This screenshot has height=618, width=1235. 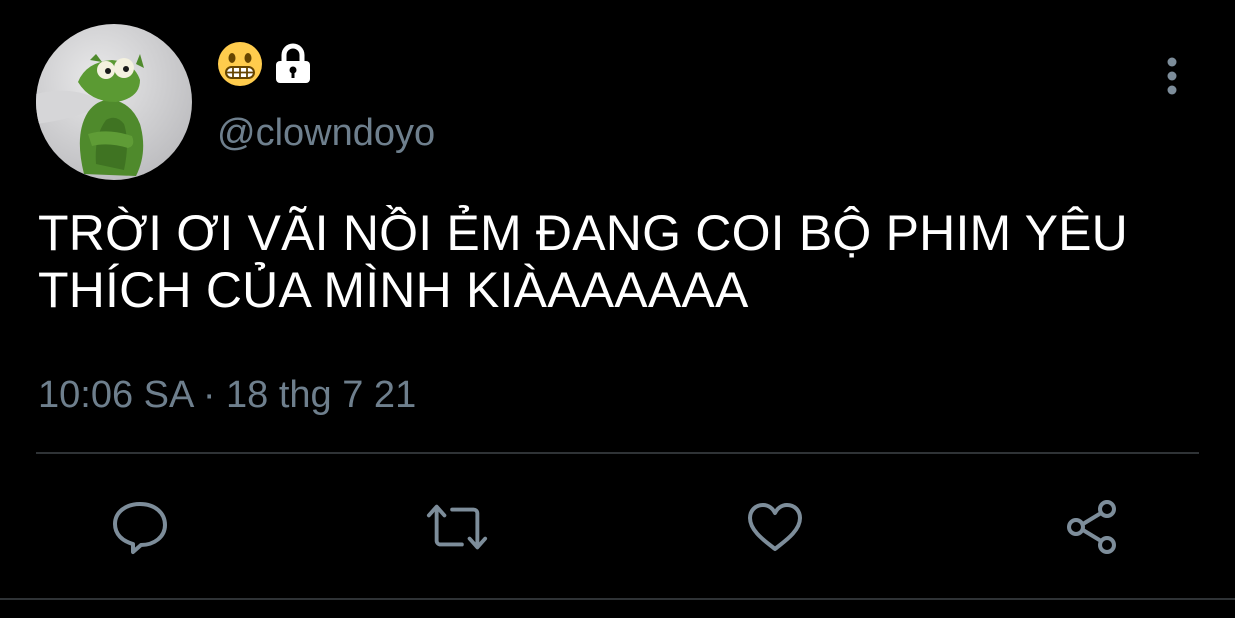 I want to click on like-button, so click(x=775, y=527).